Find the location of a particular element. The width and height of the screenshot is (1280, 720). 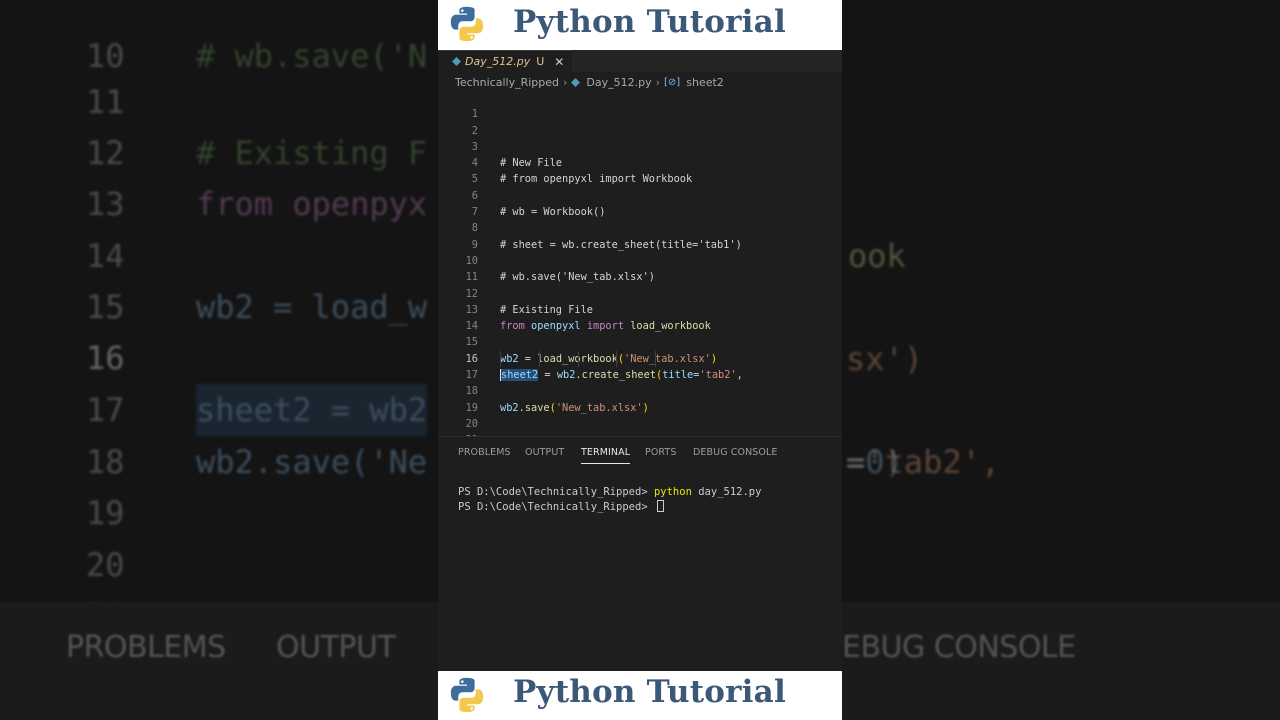

tab-ports: PORTS is located at coordinates (660, 452).